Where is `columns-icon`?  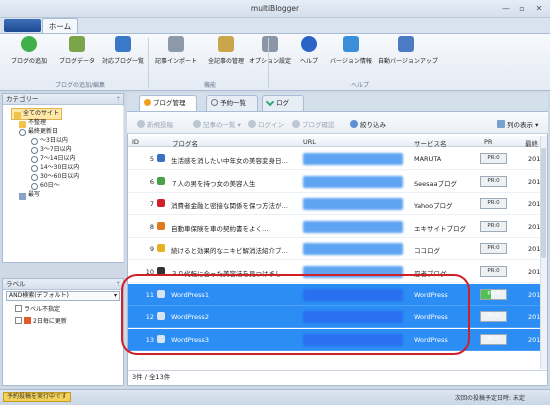
columns-icon is located at coordinates (501, 124).